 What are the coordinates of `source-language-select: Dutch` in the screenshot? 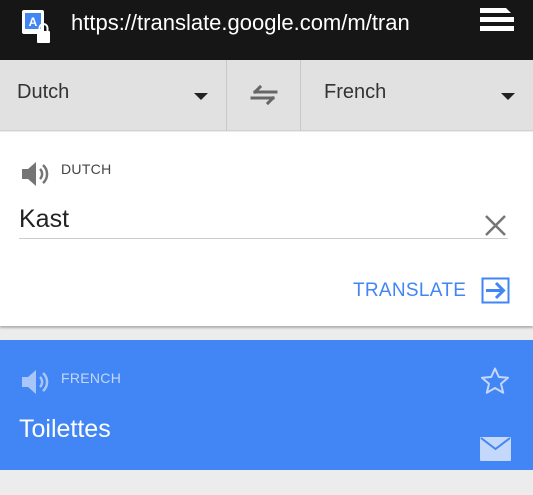 It's located at (113, 95).